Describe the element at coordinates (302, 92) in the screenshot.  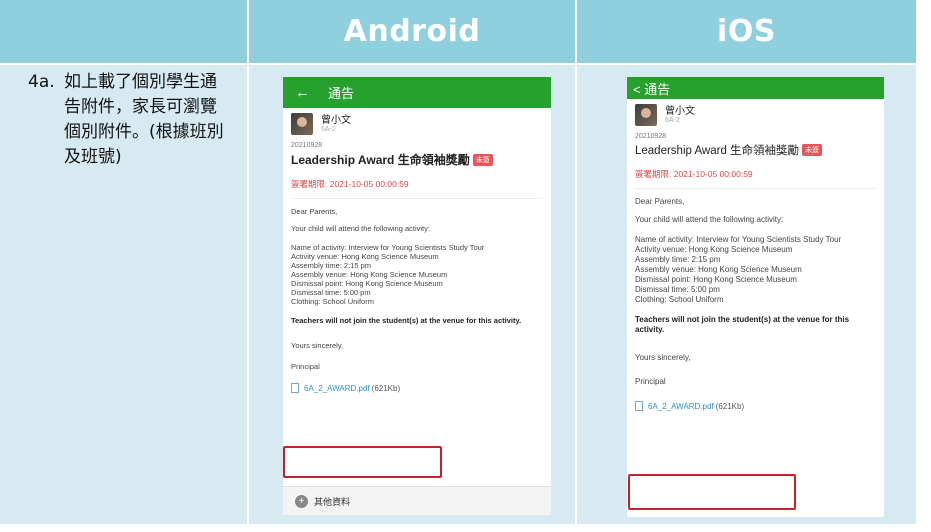
I see `back-arrow-icon: ←` at that location.